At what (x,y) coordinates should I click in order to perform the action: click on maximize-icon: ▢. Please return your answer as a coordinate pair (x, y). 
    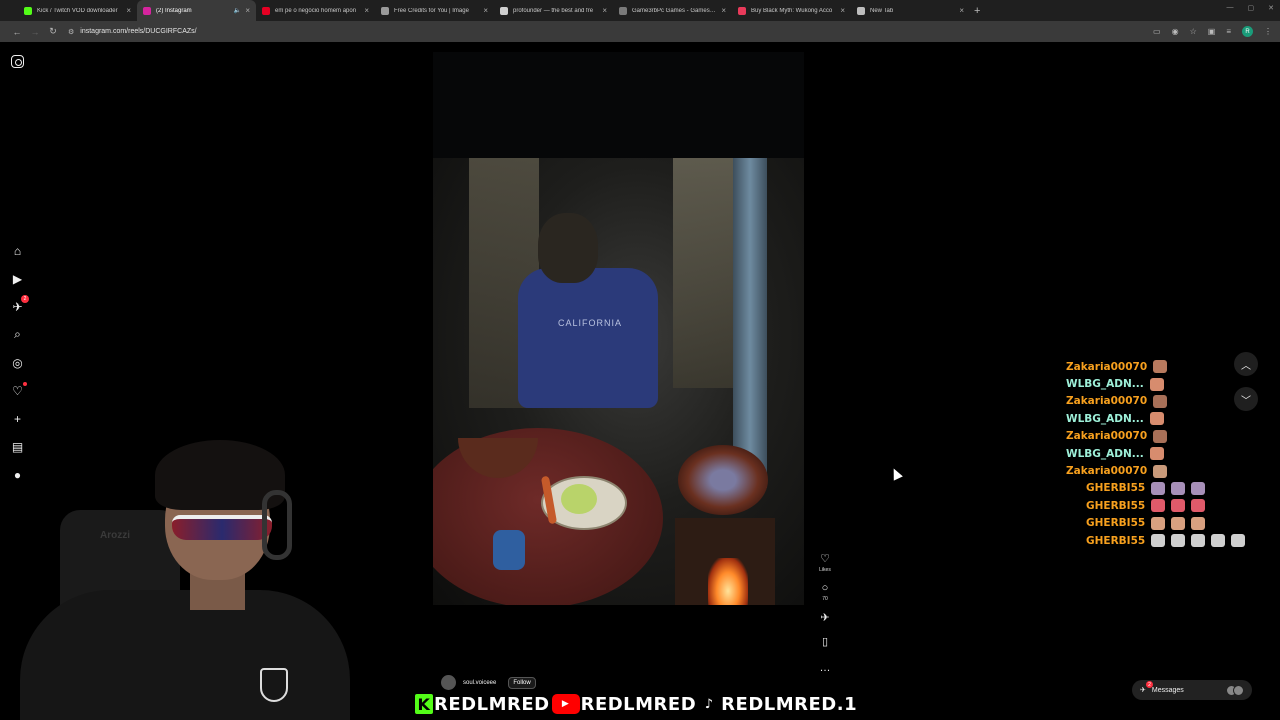
    Looking at the image, I should click on (1251, 8).